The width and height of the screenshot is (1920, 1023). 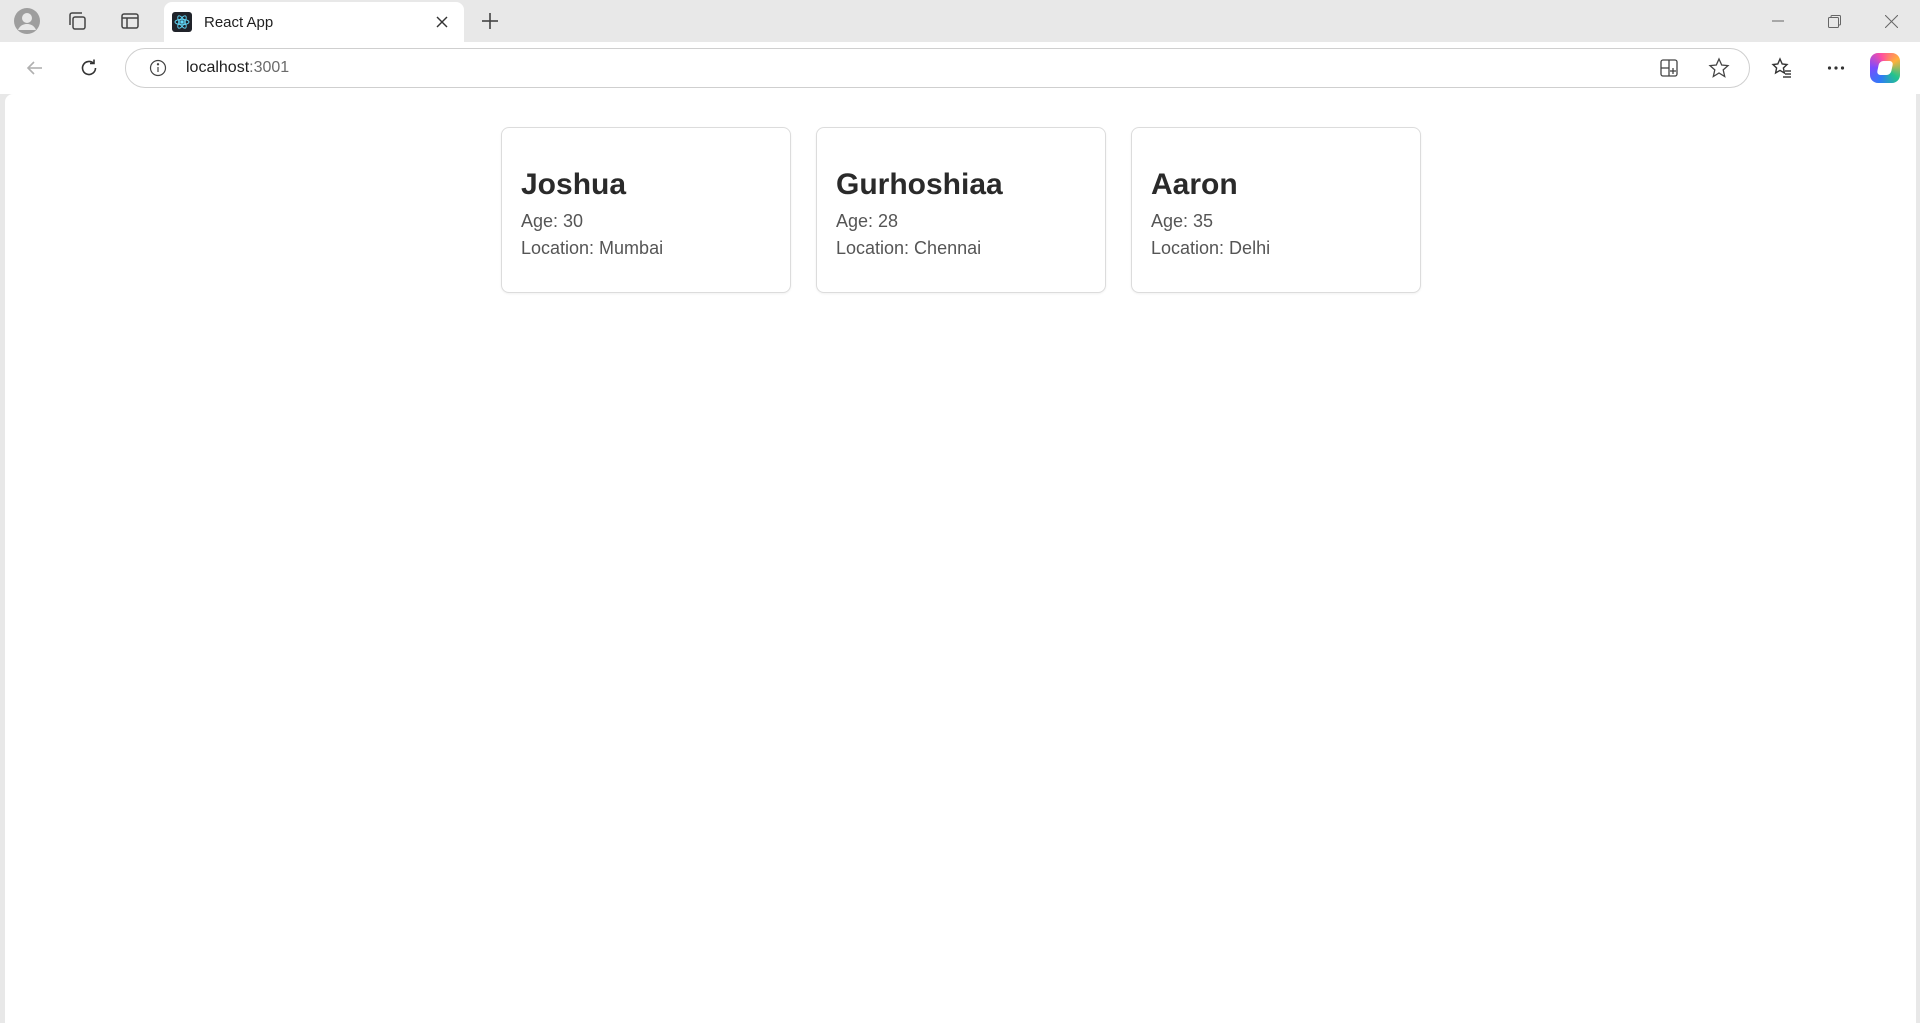 I want to click on url-host: localhost, so click(x=218, y=67).